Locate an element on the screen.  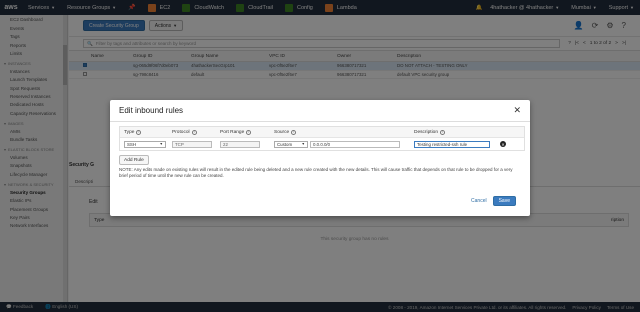
description-label: Description is located at coordinates (426, 132).